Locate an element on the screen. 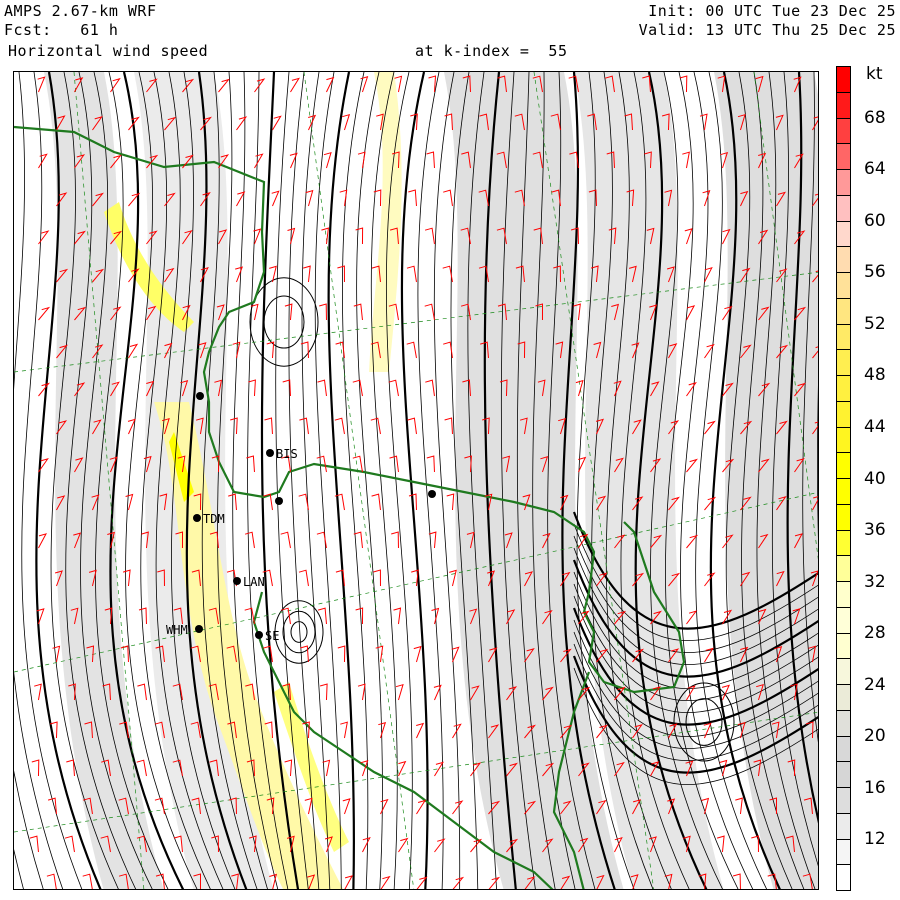  contour-line is located at coordinates (369, 480).